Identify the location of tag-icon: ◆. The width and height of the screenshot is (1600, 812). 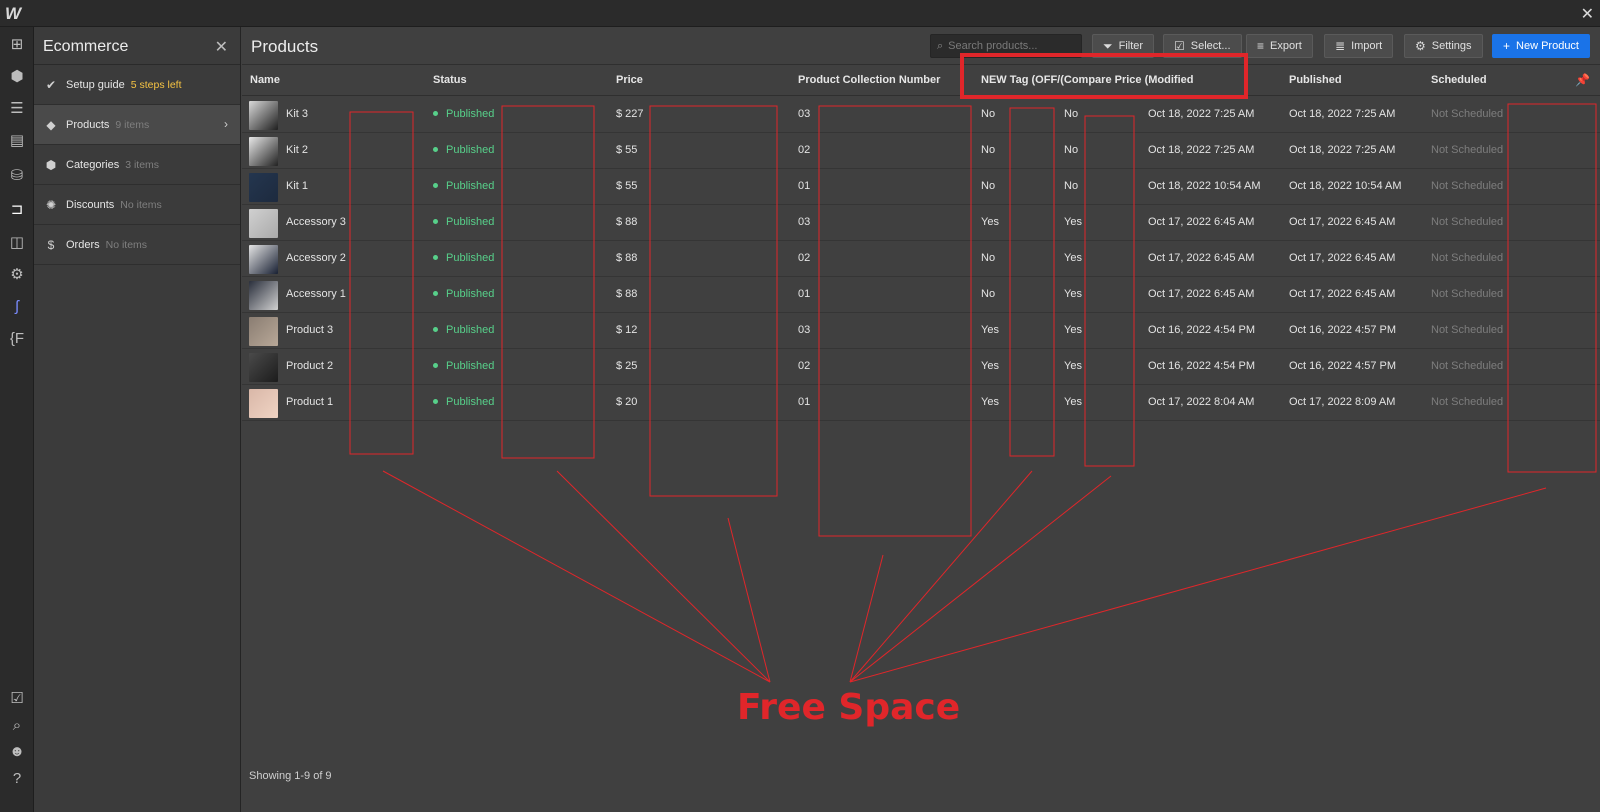
(51, 124).